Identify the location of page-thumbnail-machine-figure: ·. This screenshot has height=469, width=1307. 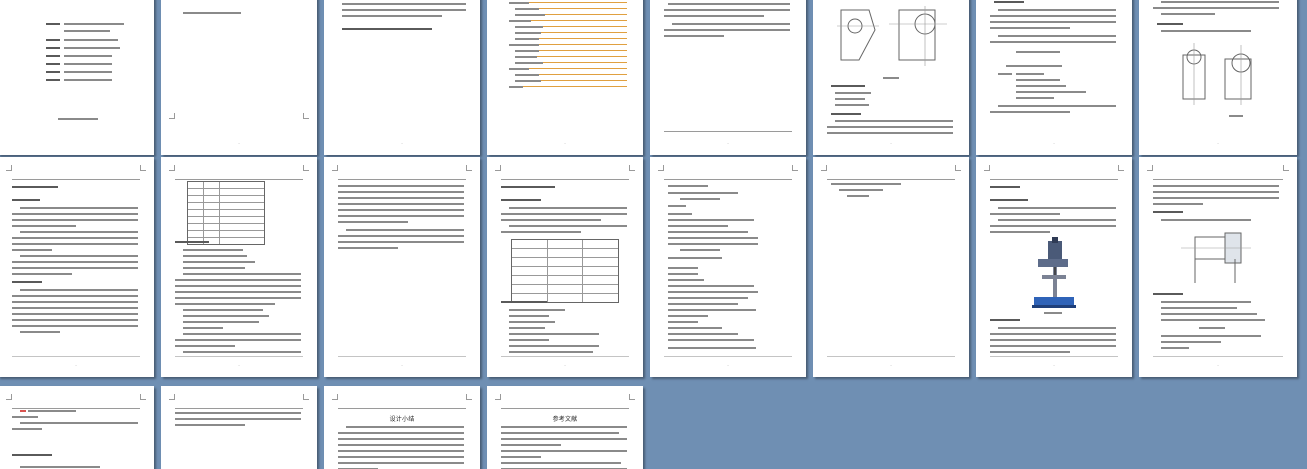
(1054, 267).